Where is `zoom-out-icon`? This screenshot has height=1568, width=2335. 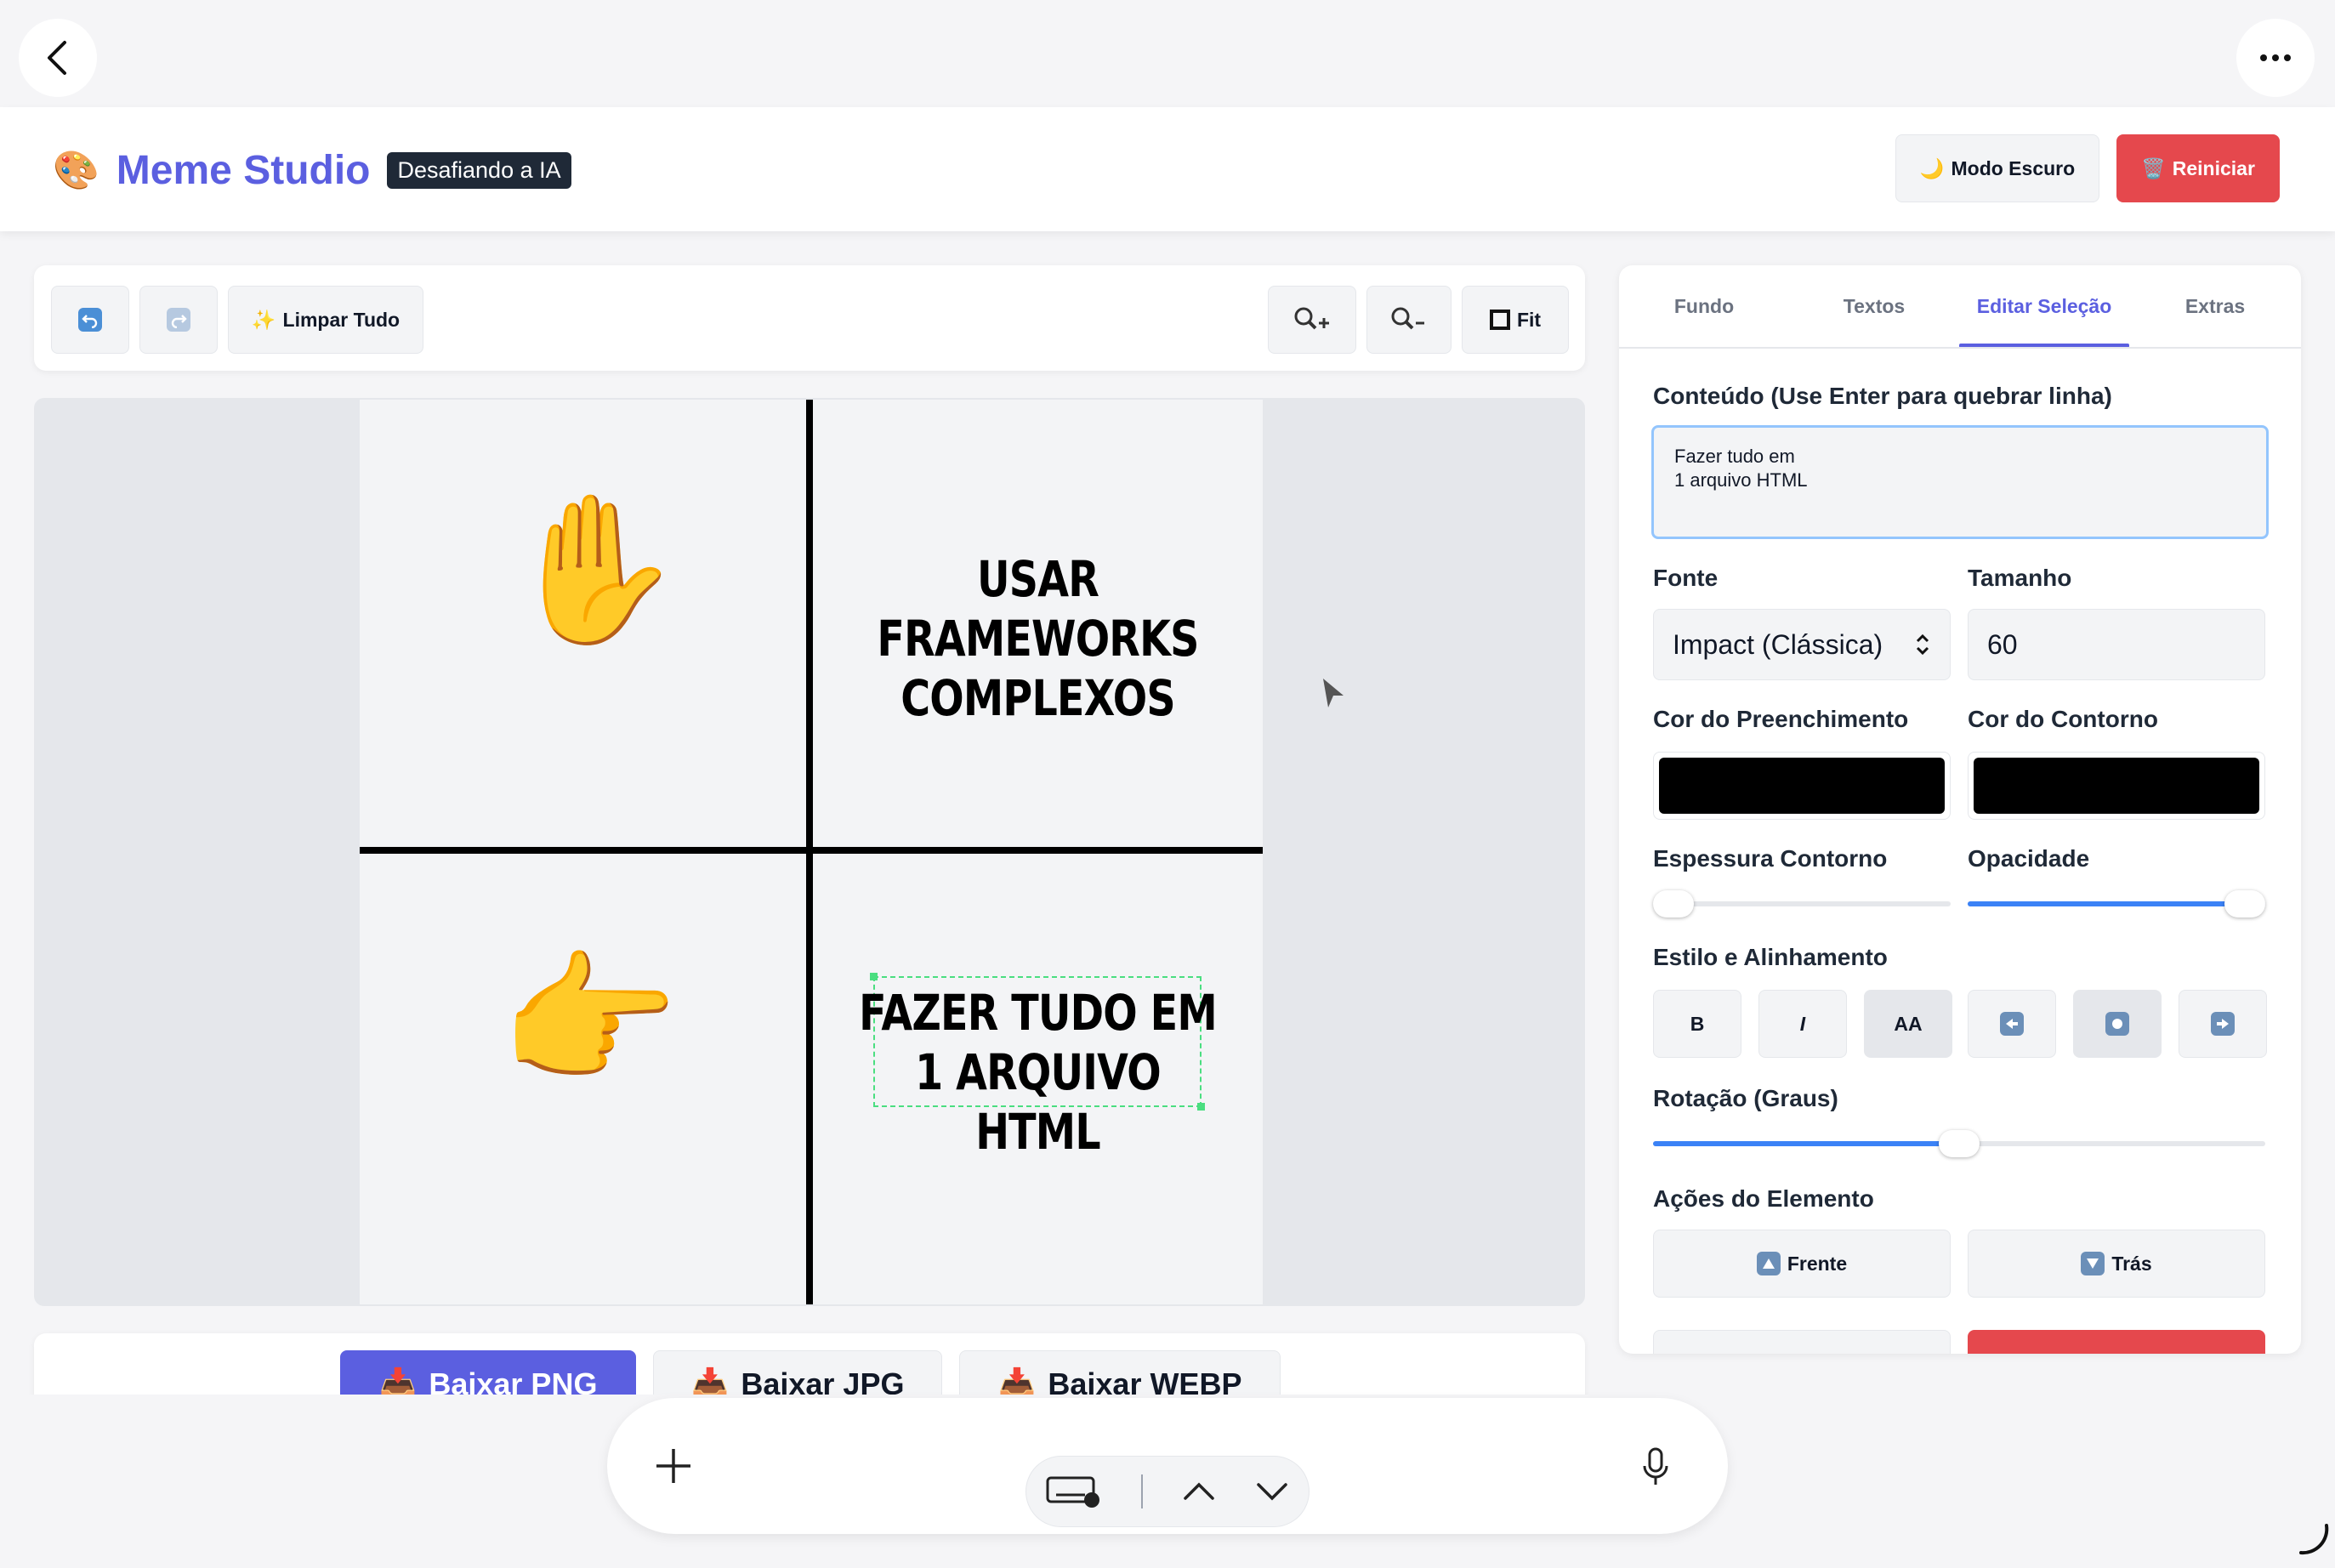 zoom-out-icon is located at coordinates (1407, 318).